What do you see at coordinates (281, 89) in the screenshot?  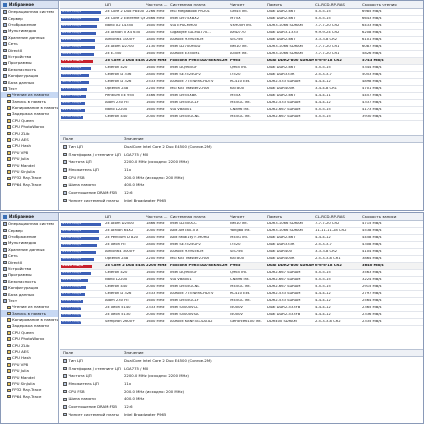 I see `cell-mem: Dual DDR400R` at bounding box center [281, 89].